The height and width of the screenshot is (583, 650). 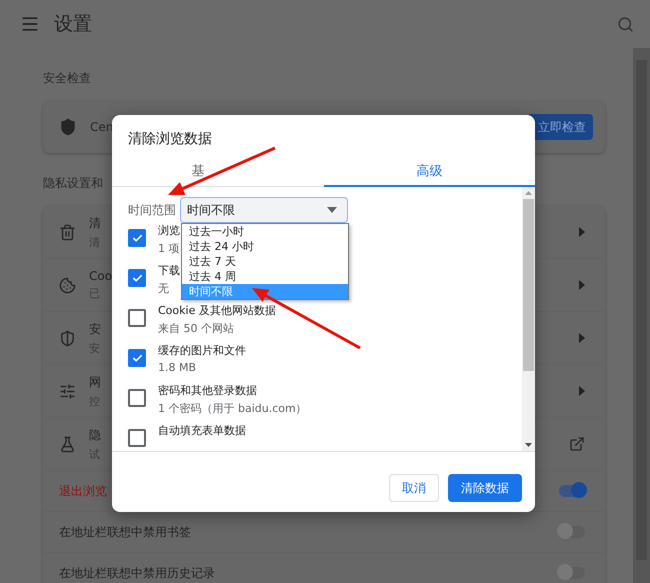 I want to click on tab: 高级, so click(x=429, y=172).